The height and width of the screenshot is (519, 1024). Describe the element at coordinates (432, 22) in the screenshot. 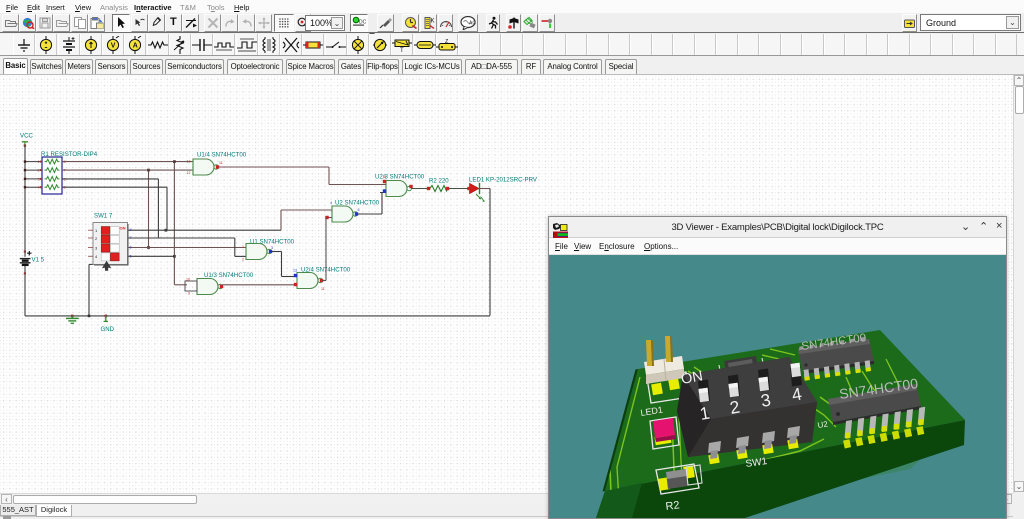

I see `svg-text: K` at that location.